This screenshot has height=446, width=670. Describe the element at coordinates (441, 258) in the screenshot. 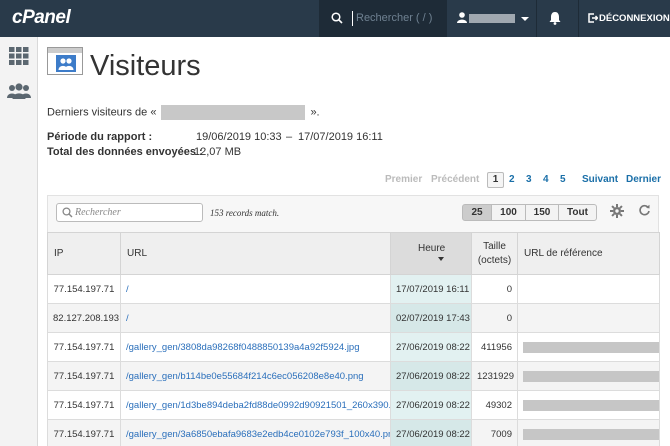

I see `sort-desc-icon` at that location.